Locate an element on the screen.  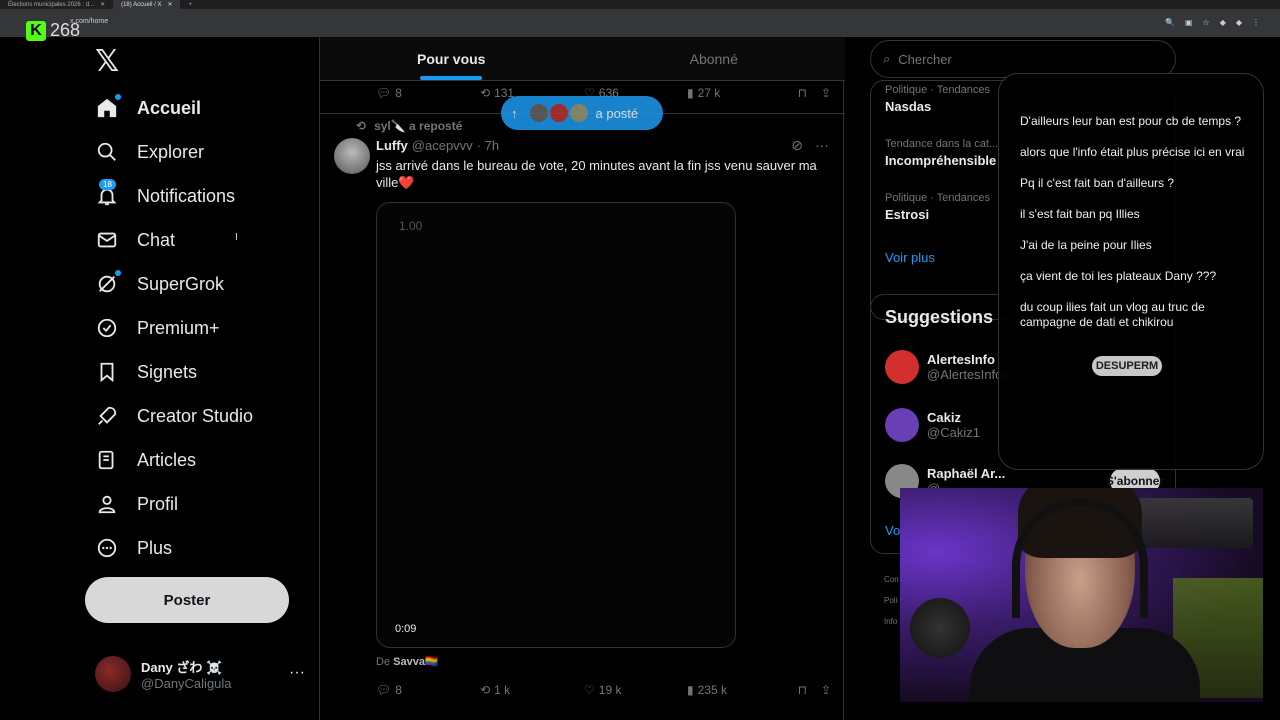
repost-count: 1 k is located at coordinates (502, 690).